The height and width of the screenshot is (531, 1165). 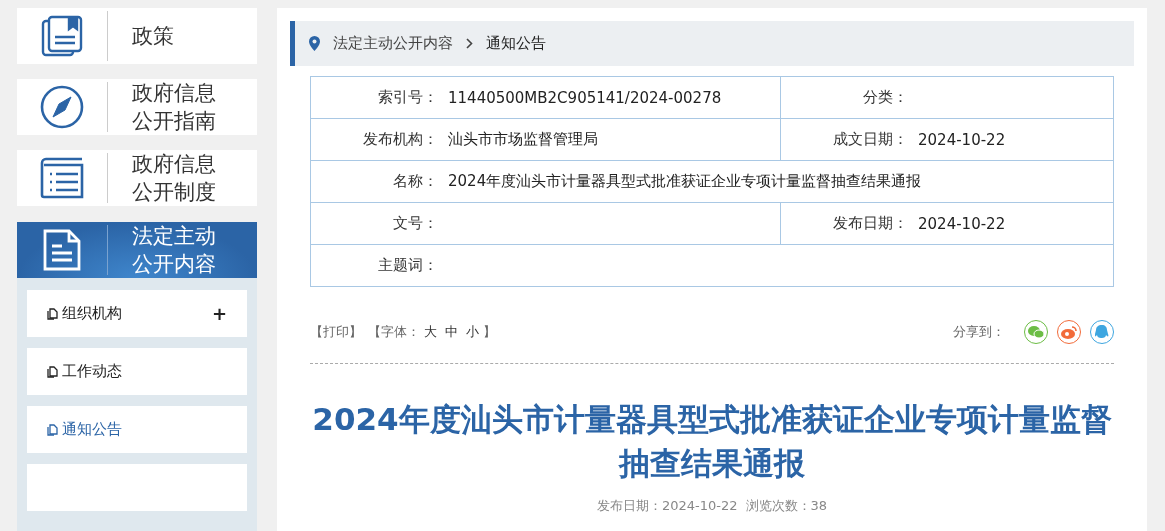 What do you see at coordinates (408, 265) in the screenshot?
I see `field-label: 主题词：` at bounding box center [408, 265].